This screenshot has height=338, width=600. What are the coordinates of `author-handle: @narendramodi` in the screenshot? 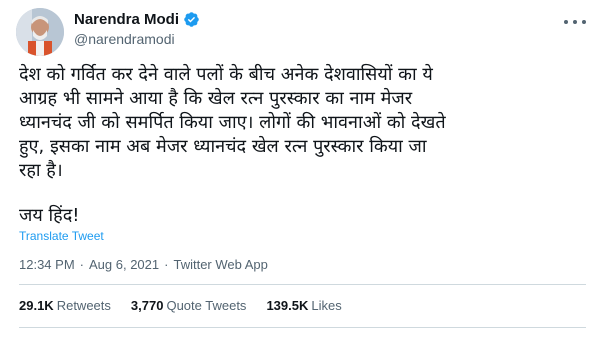 It's located at (124, 39).